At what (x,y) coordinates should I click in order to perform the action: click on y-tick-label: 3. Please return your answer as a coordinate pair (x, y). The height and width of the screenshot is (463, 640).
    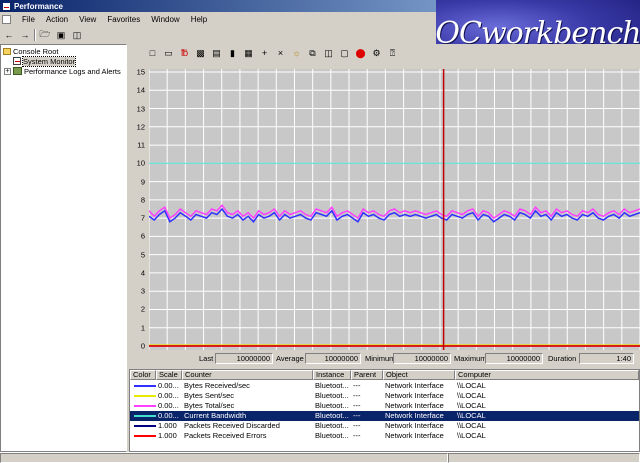
    Looking at the image, I should click on (142, 291).